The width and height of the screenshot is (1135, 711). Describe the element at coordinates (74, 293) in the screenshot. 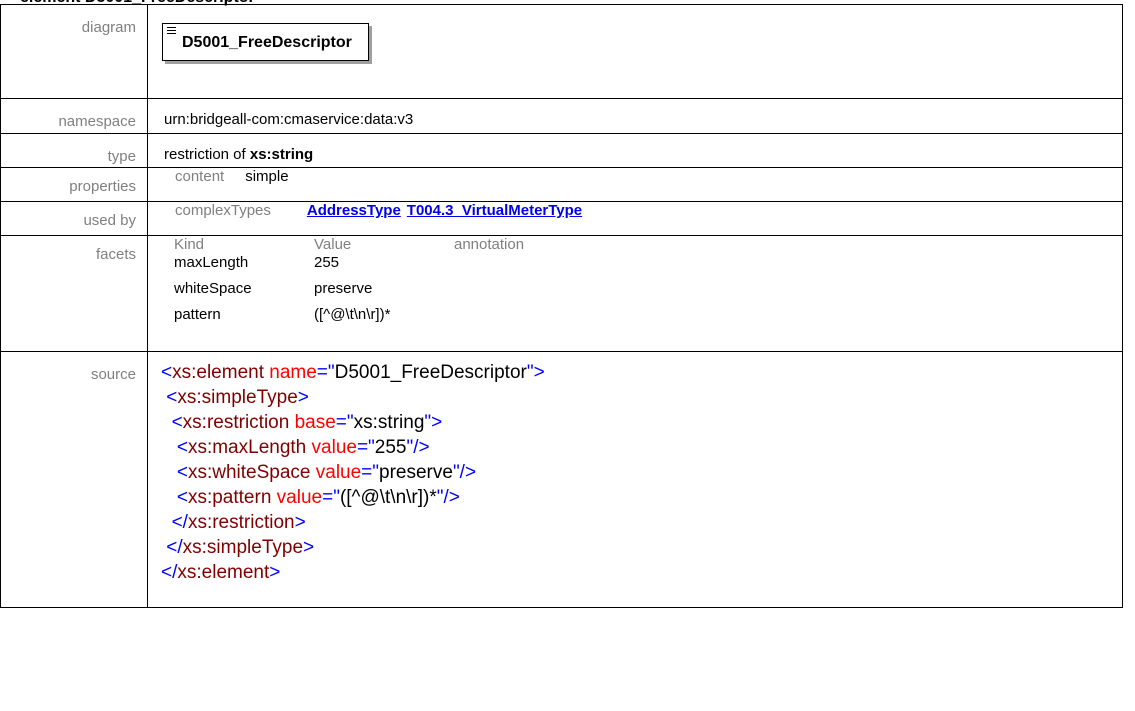

I see `facets-label: facets` at that location.